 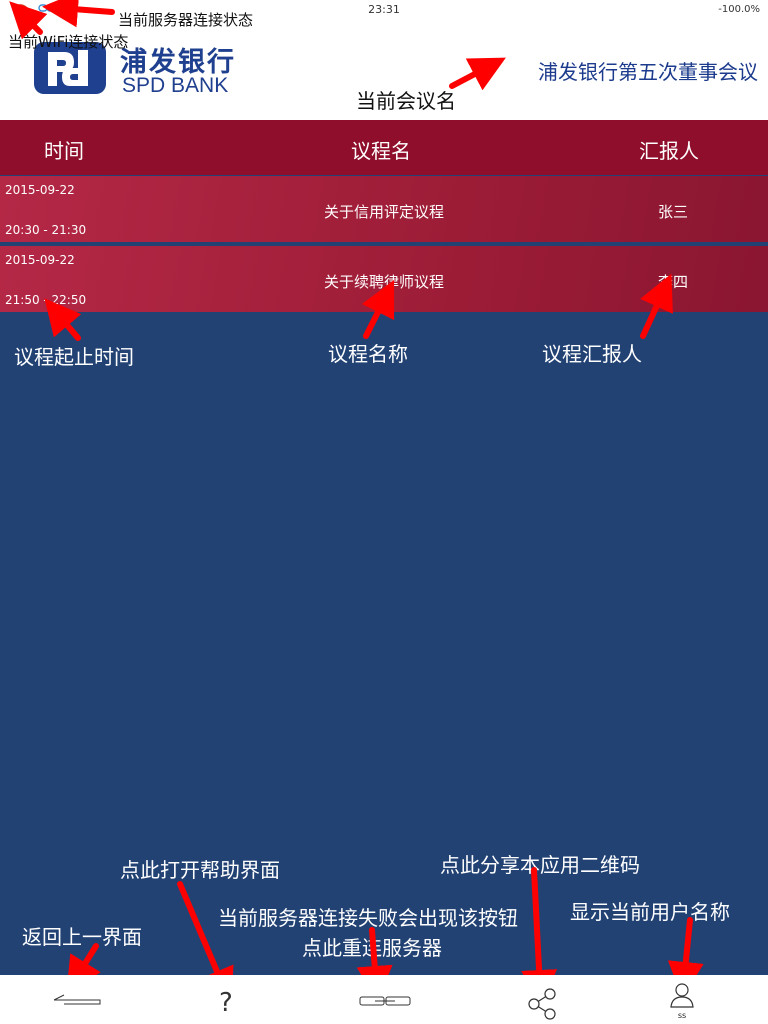 I want to click on help-button: ?, so click(x=226, y=999).